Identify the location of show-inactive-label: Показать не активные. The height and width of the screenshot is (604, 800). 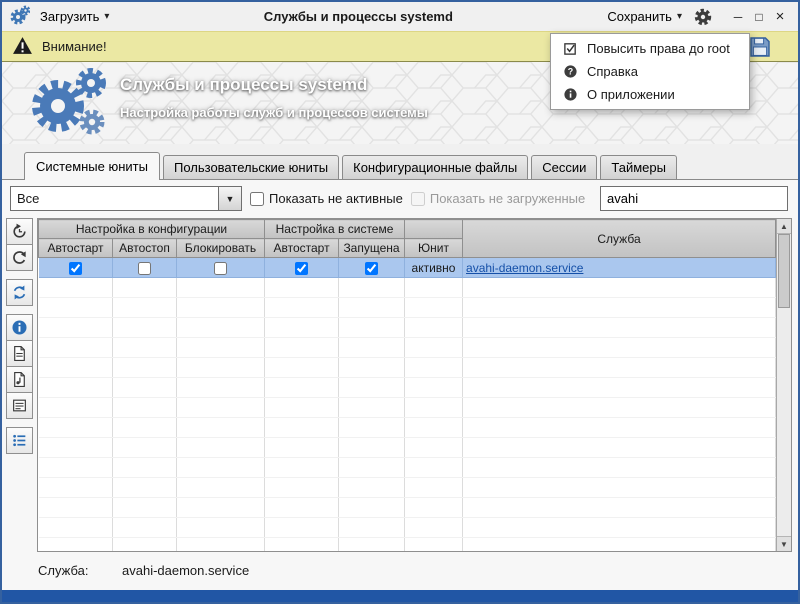
(336, 198).